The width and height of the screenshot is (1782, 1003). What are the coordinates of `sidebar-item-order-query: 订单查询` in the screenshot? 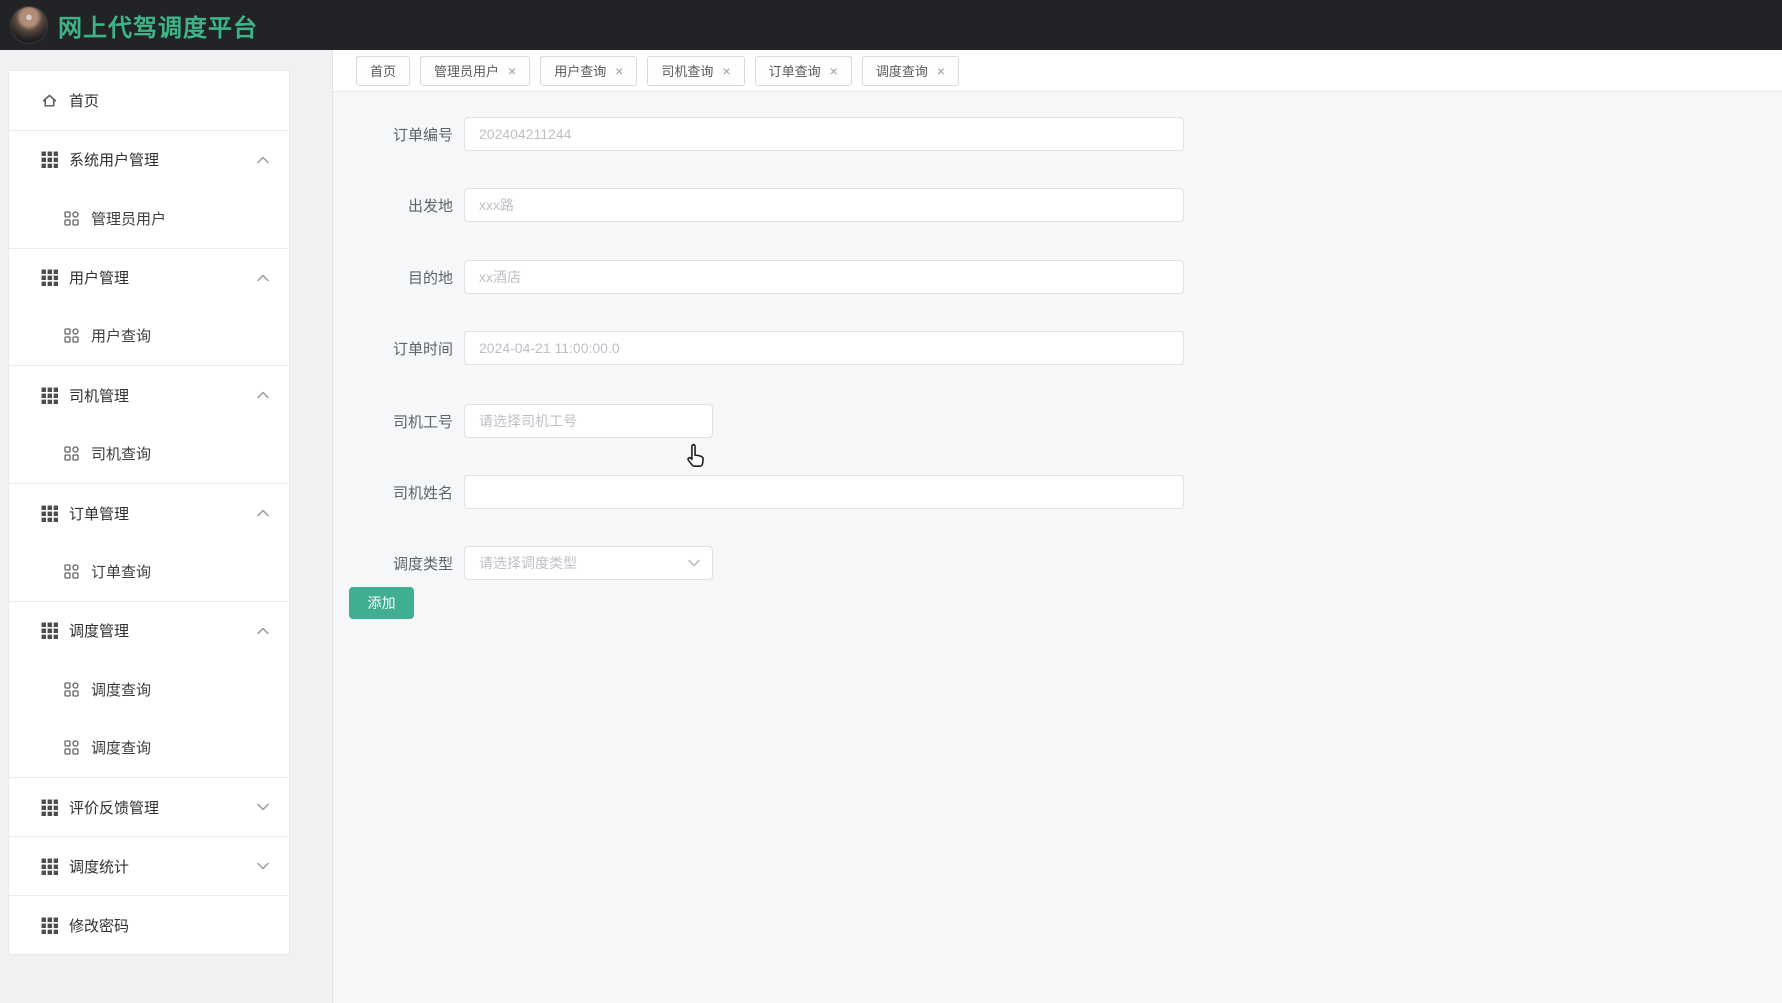 It's located at (149, 571).